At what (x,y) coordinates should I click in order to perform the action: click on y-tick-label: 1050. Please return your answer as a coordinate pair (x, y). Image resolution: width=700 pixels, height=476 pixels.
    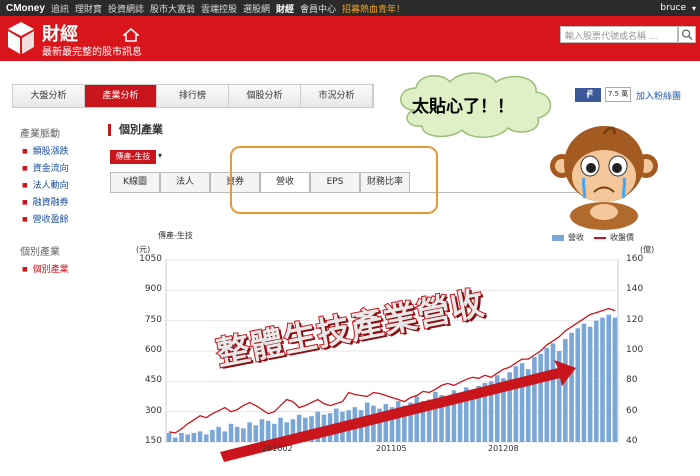
    Looking at the image, I should click on (150, 259).